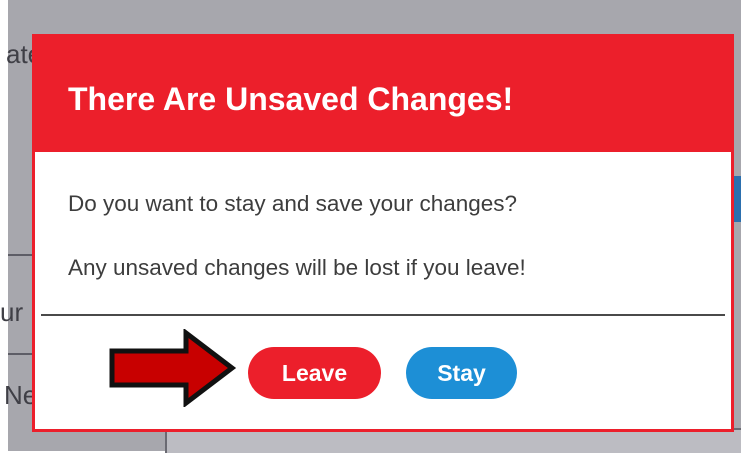 Image resolution: width=741 pixels, height=453 pixels. I want to click on background-blue-button, so click(737, 199).